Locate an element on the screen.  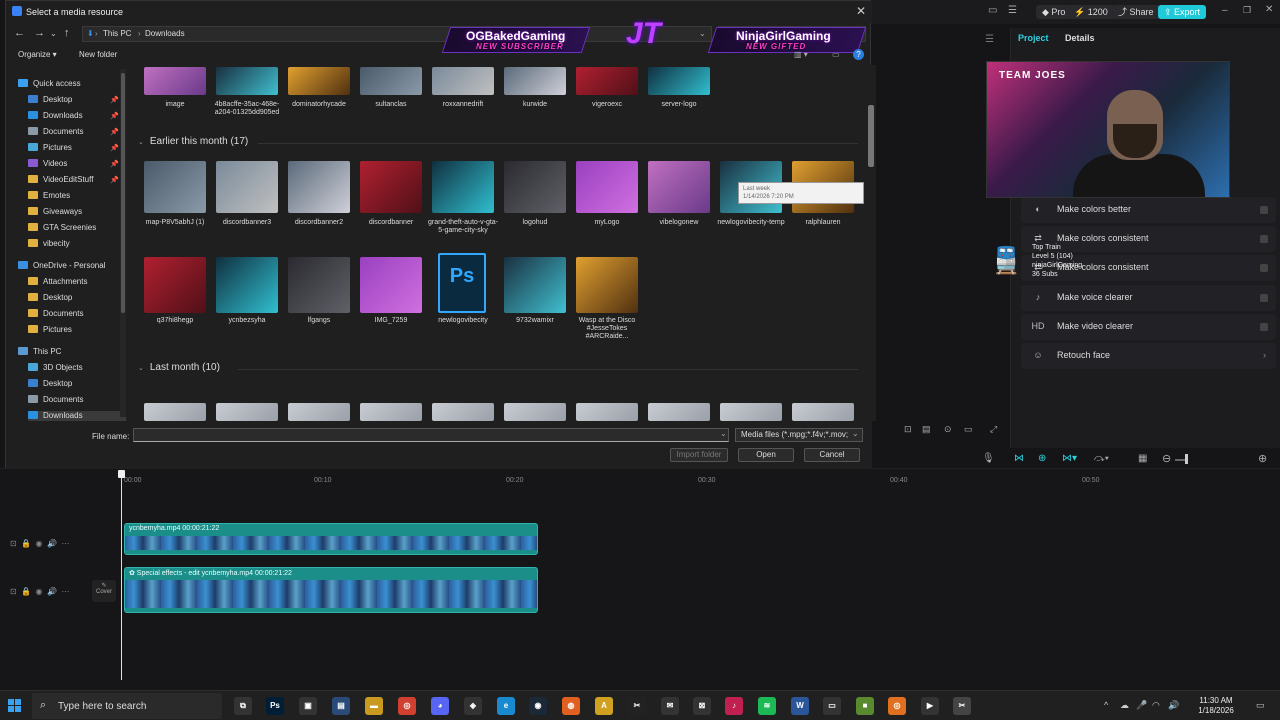
edge-icon: e is located at coordinates (506, 706).